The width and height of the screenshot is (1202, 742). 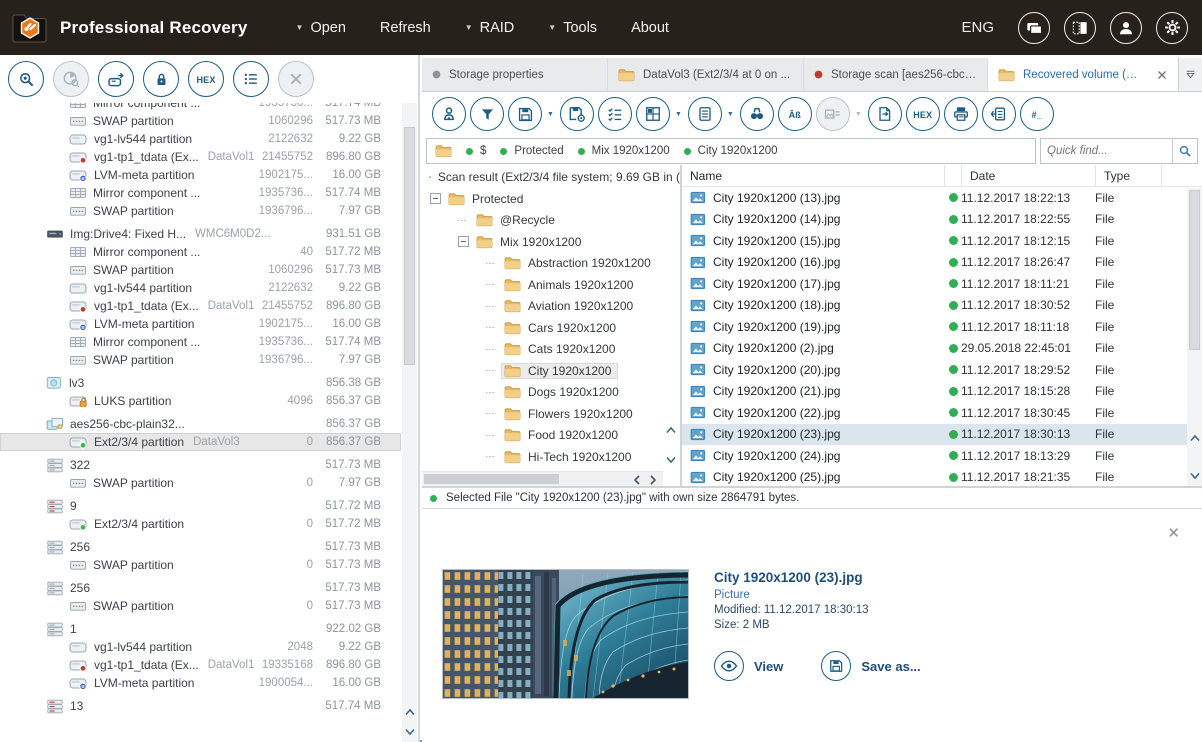 I want to click on folder-tree-item: City 1920x1200, so click(x=551, y=371).